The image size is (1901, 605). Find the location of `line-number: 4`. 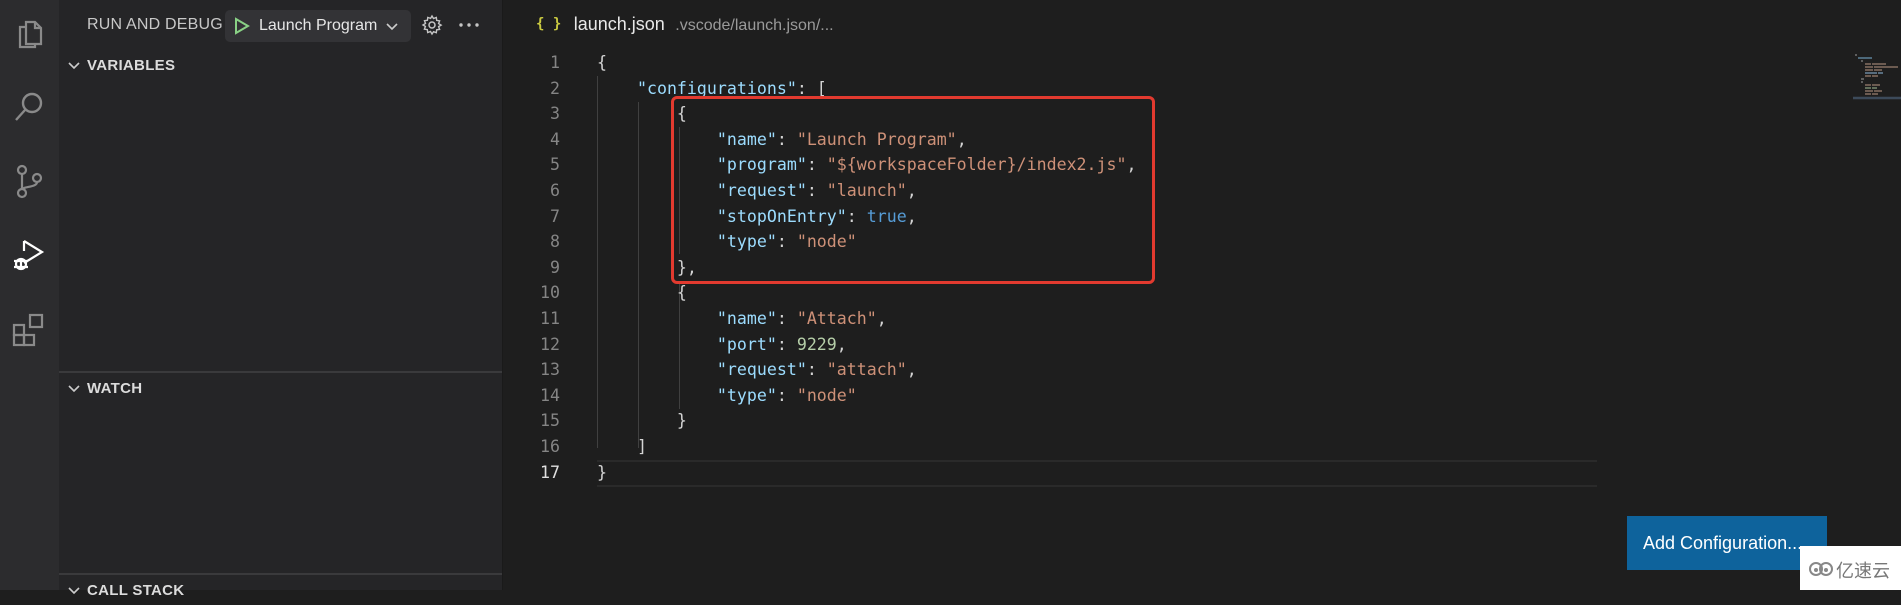

line-number: 4 is located at coordinates (531, 140).